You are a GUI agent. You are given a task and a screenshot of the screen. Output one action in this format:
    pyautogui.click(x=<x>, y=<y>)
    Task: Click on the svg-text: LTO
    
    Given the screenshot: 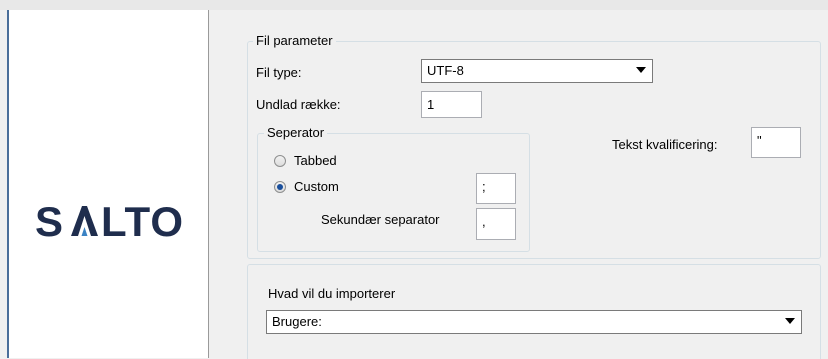 What is the action you would take?
    pyautogui.click(x=142, y=221)
    